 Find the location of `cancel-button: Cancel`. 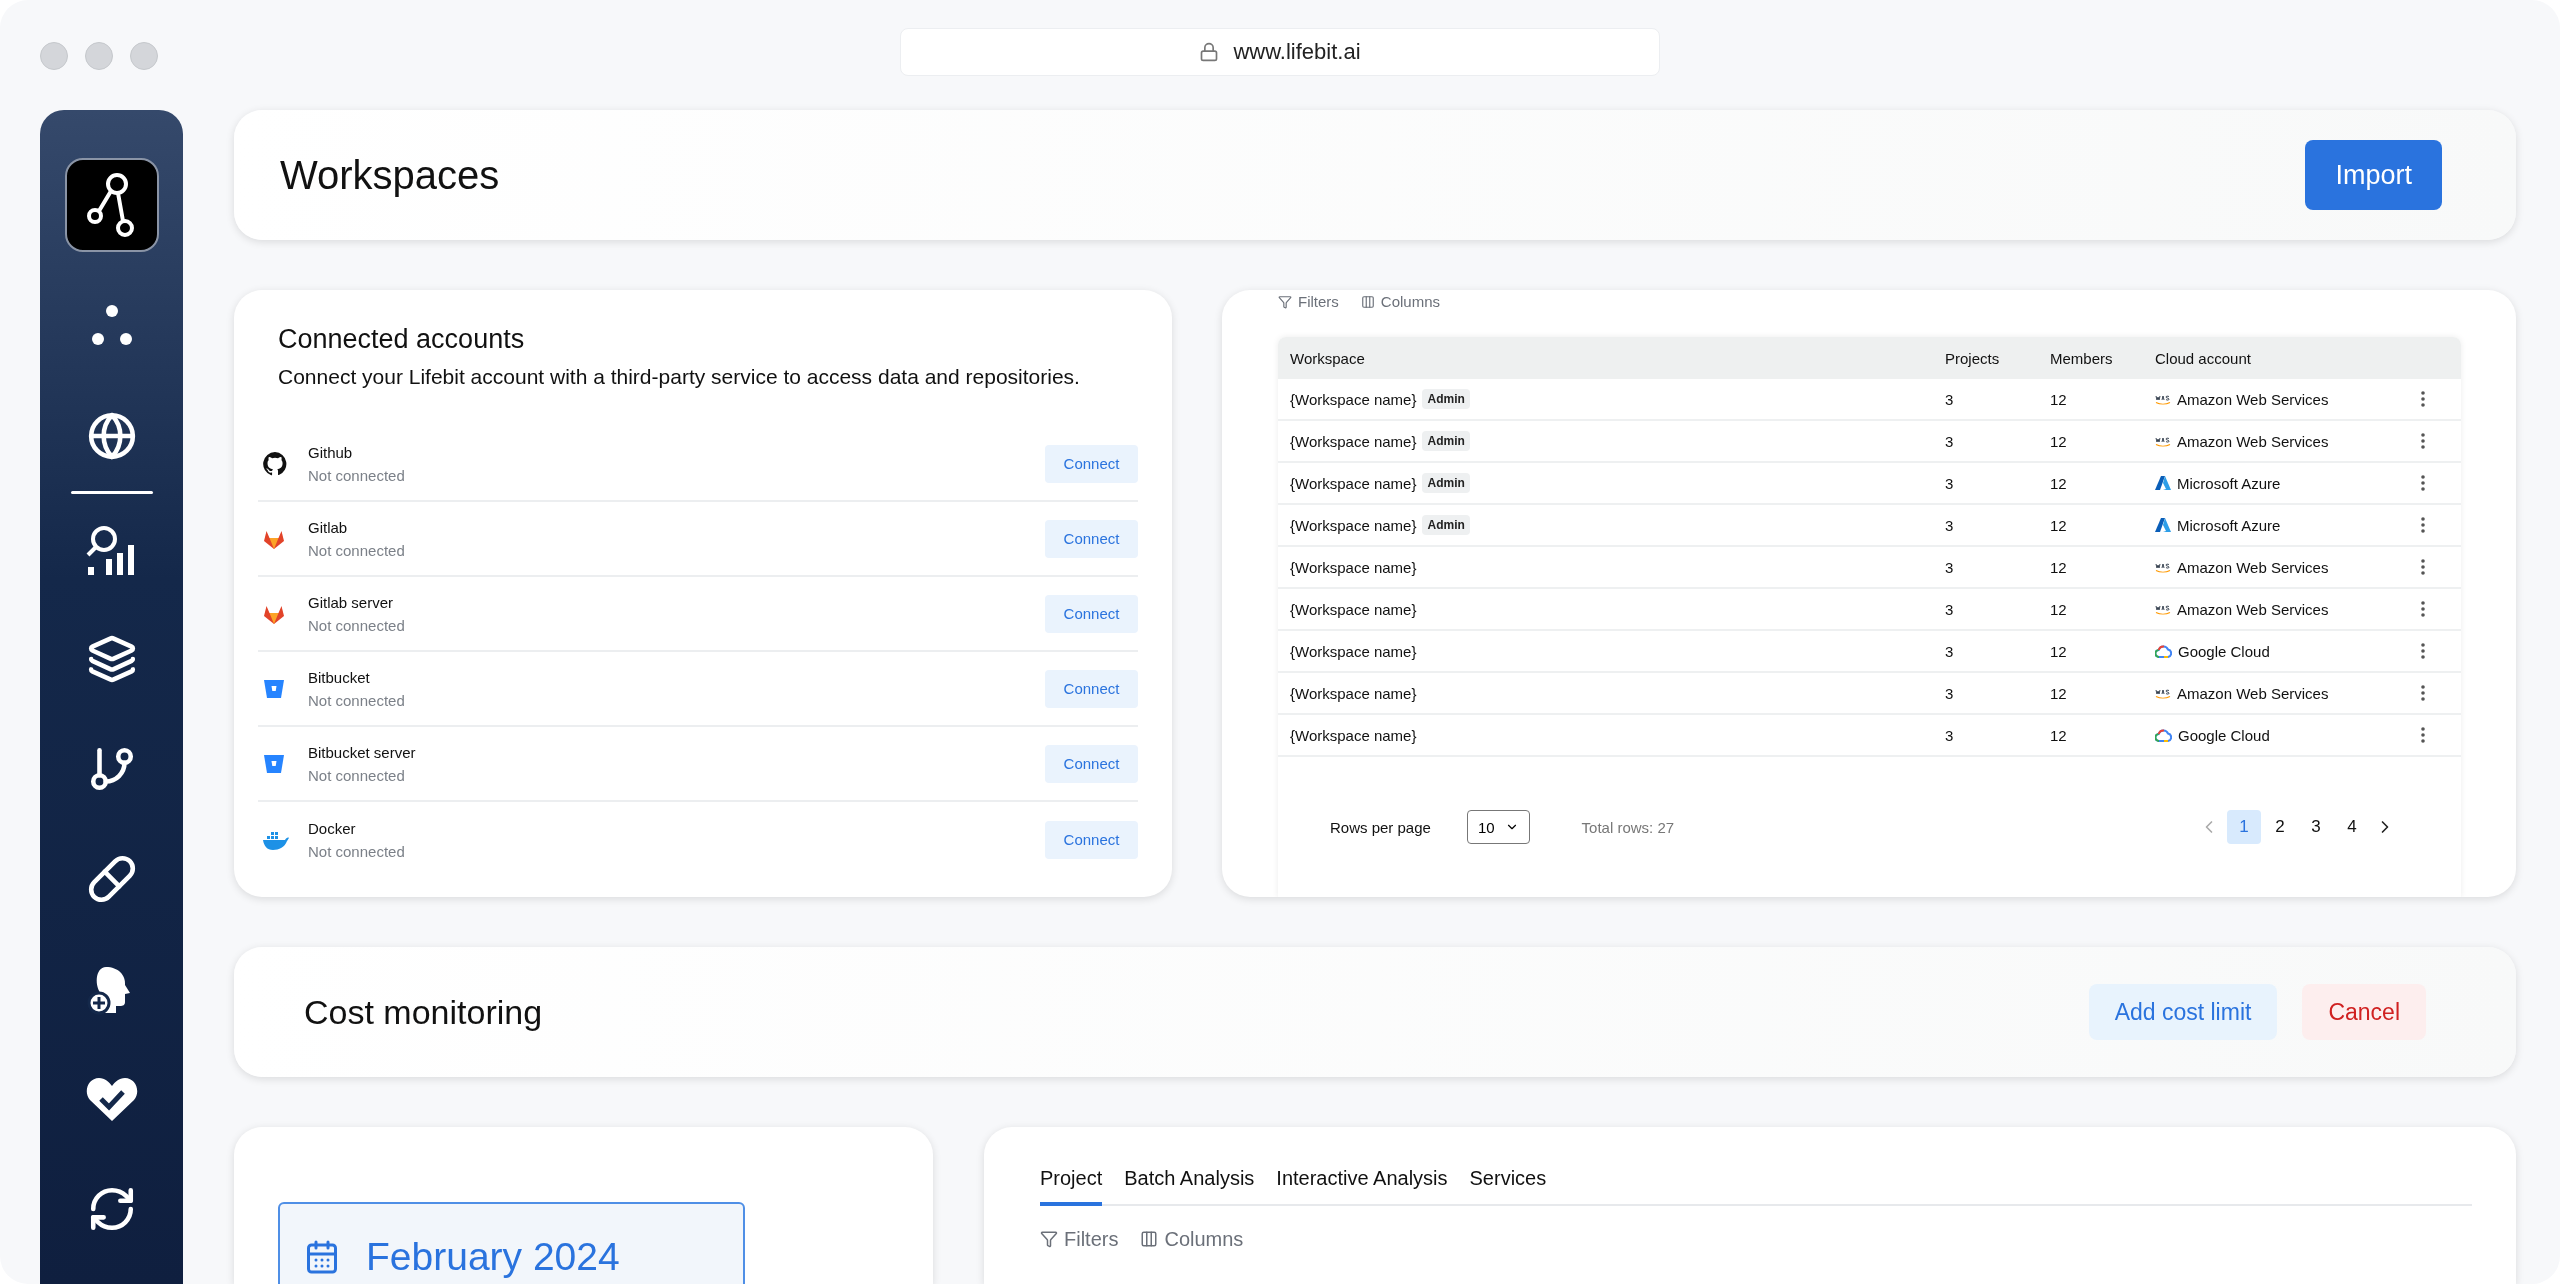

cancel-button: Cancel is located at coordinates (2364, 1012).